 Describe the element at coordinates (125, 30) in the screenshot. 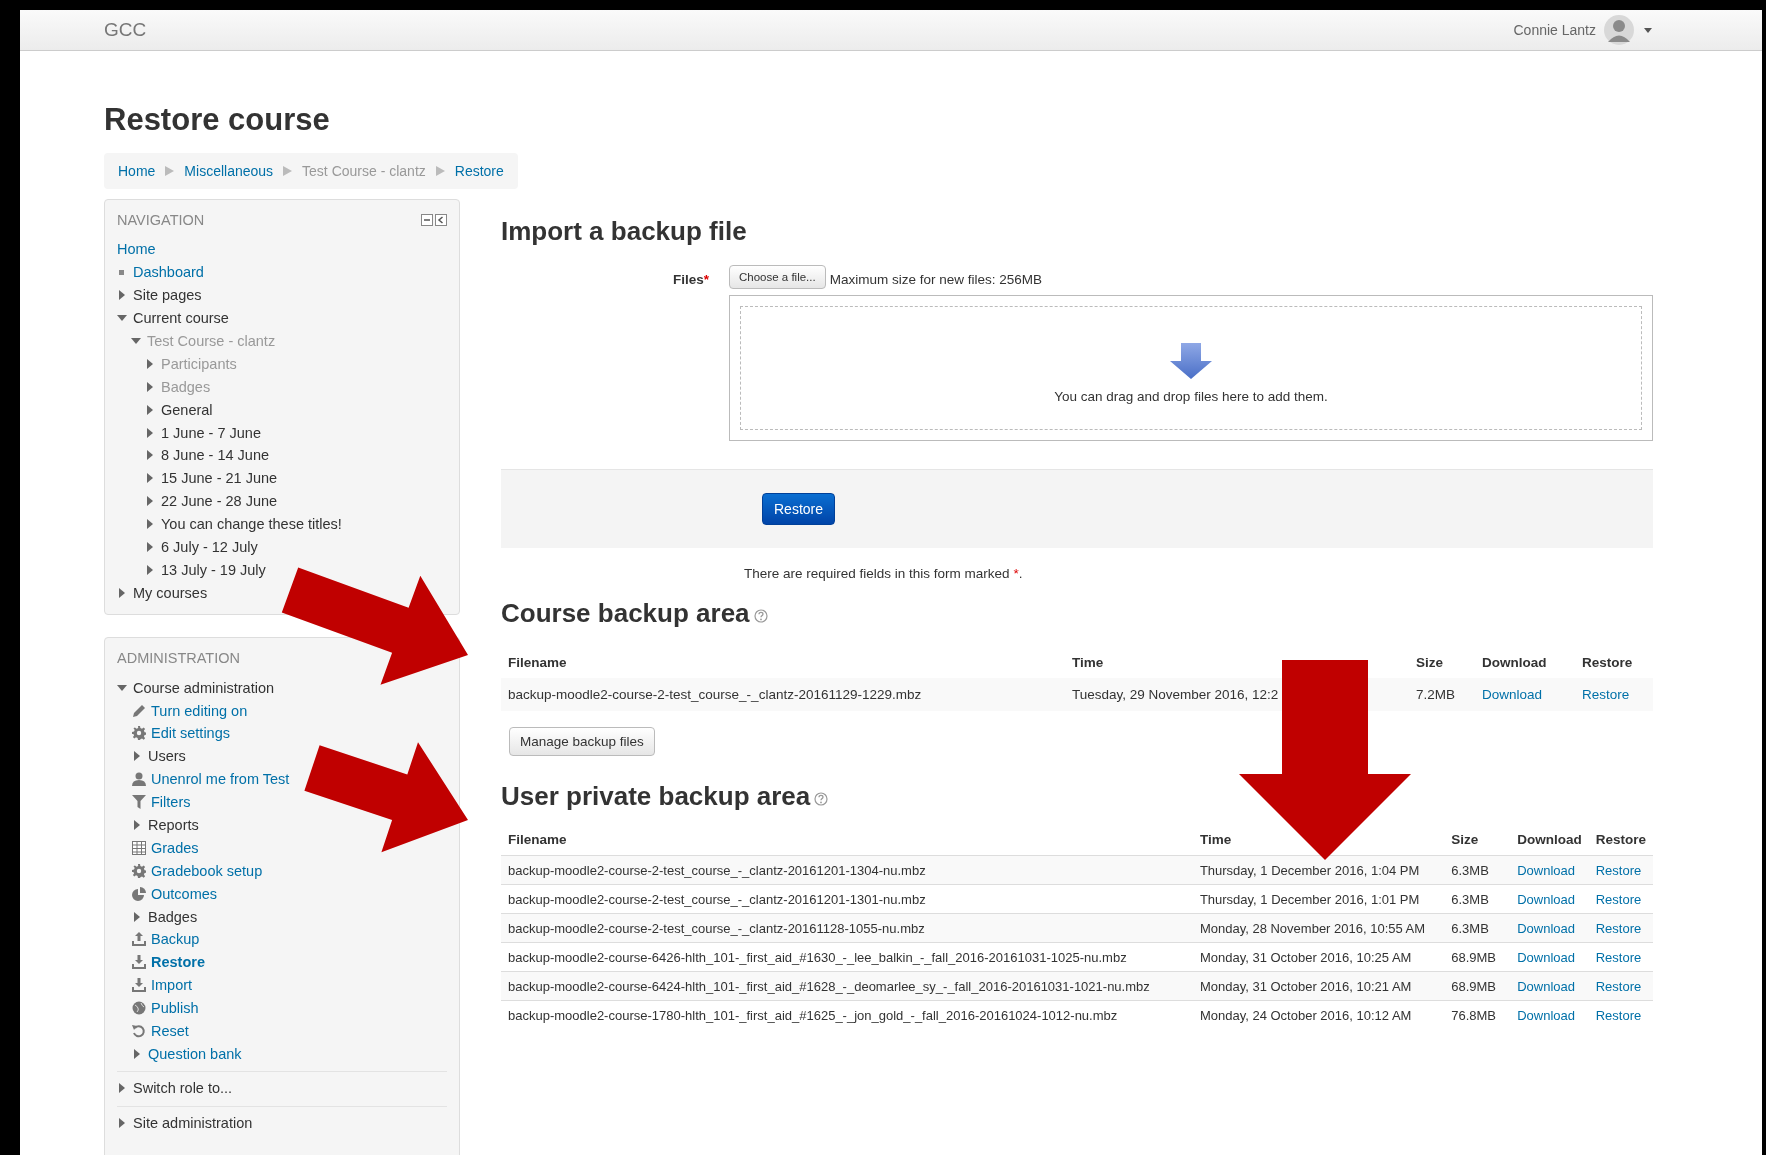

I see `site-name: GCC` at that location.